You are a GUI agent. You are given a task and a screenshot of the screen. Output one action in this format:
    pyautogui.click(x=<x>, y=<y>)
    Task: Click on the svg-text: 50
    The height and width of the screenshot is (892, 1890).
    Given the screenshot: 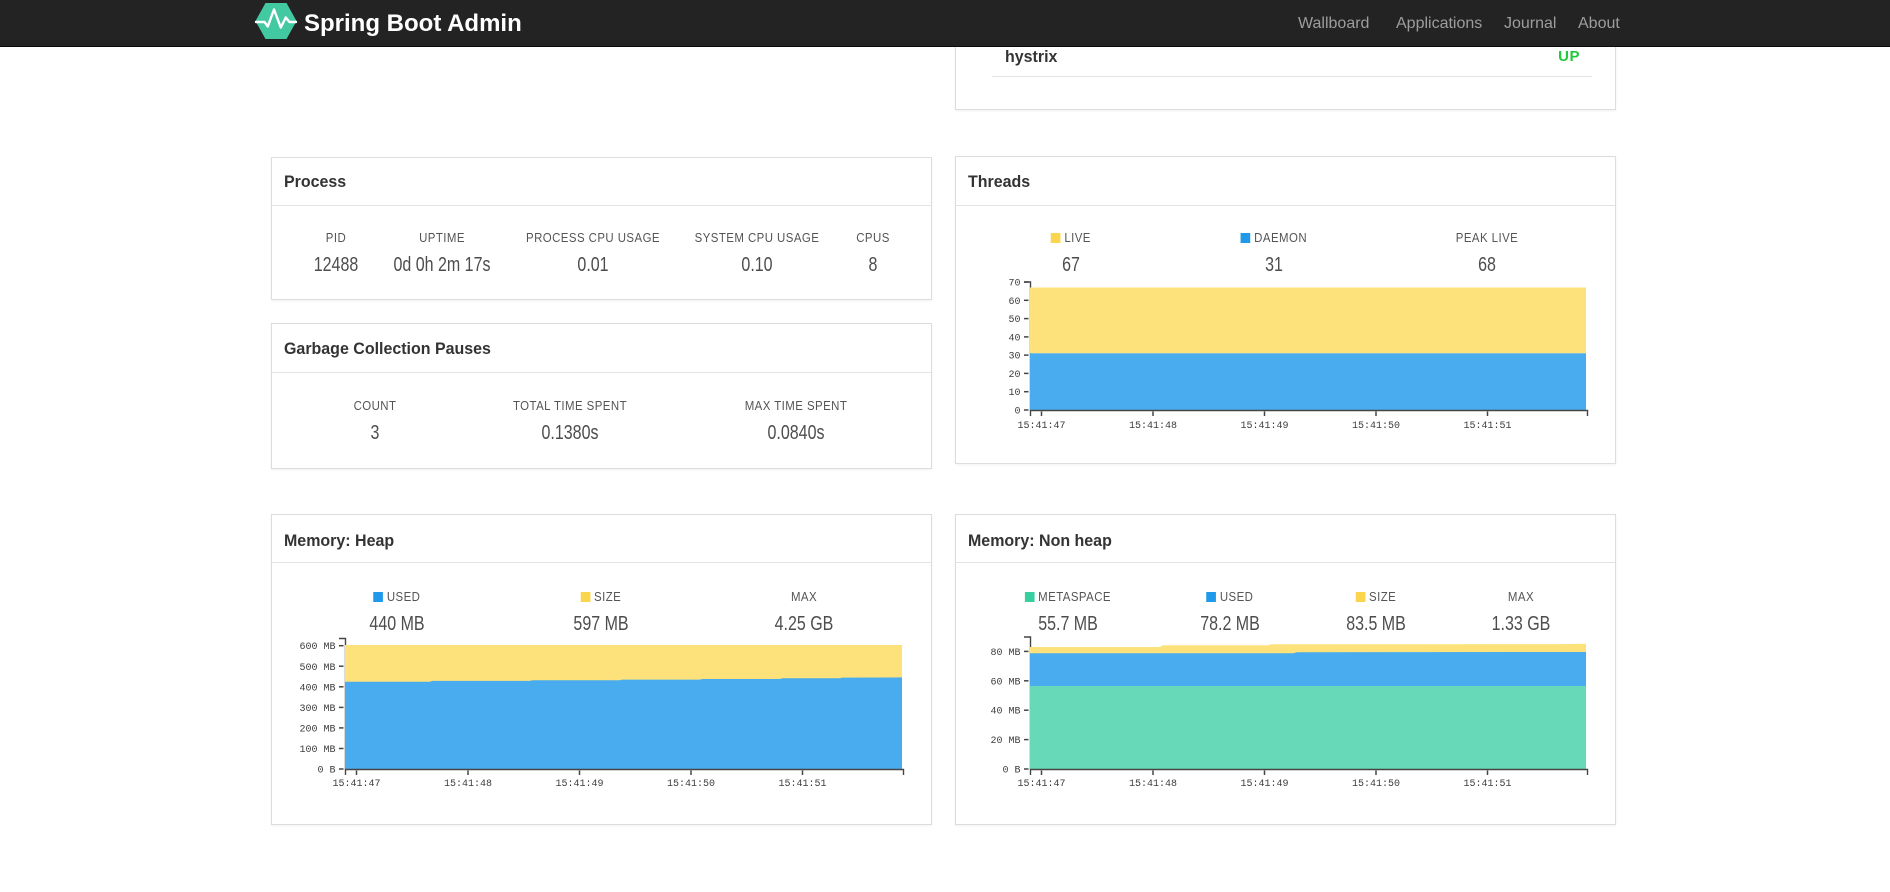 What is the action you would take?
    pyautogui.click(x=1014, y=320)
    